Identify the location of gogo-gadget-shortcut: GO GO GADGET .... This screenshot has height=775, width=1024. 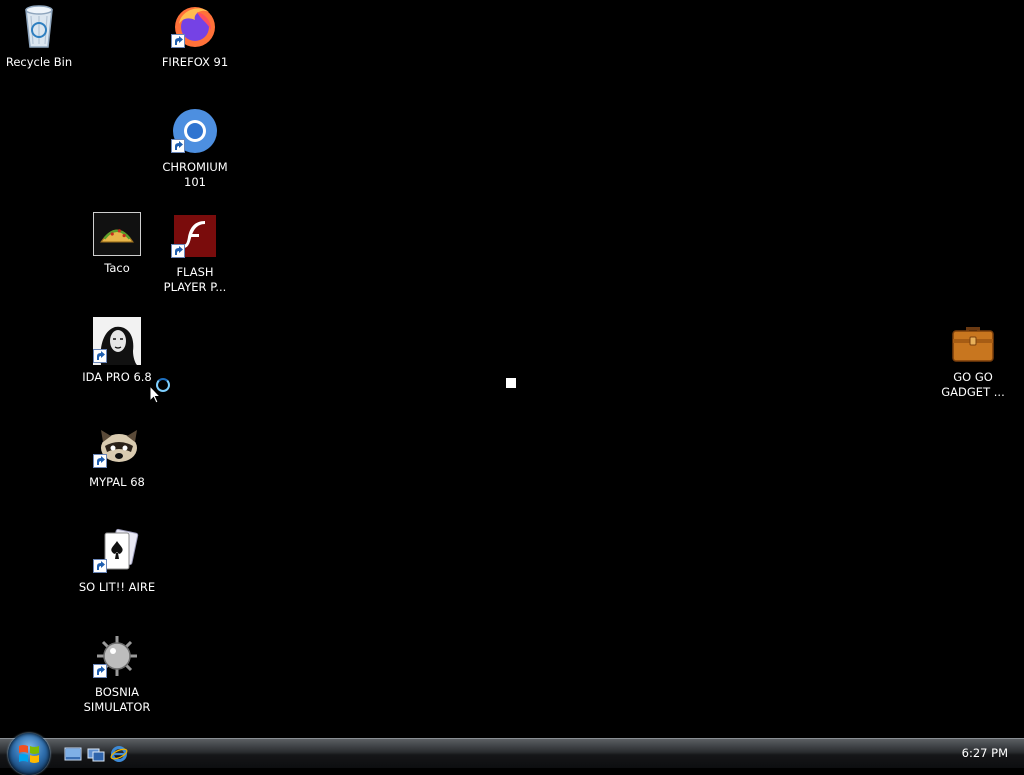
(973, 358).